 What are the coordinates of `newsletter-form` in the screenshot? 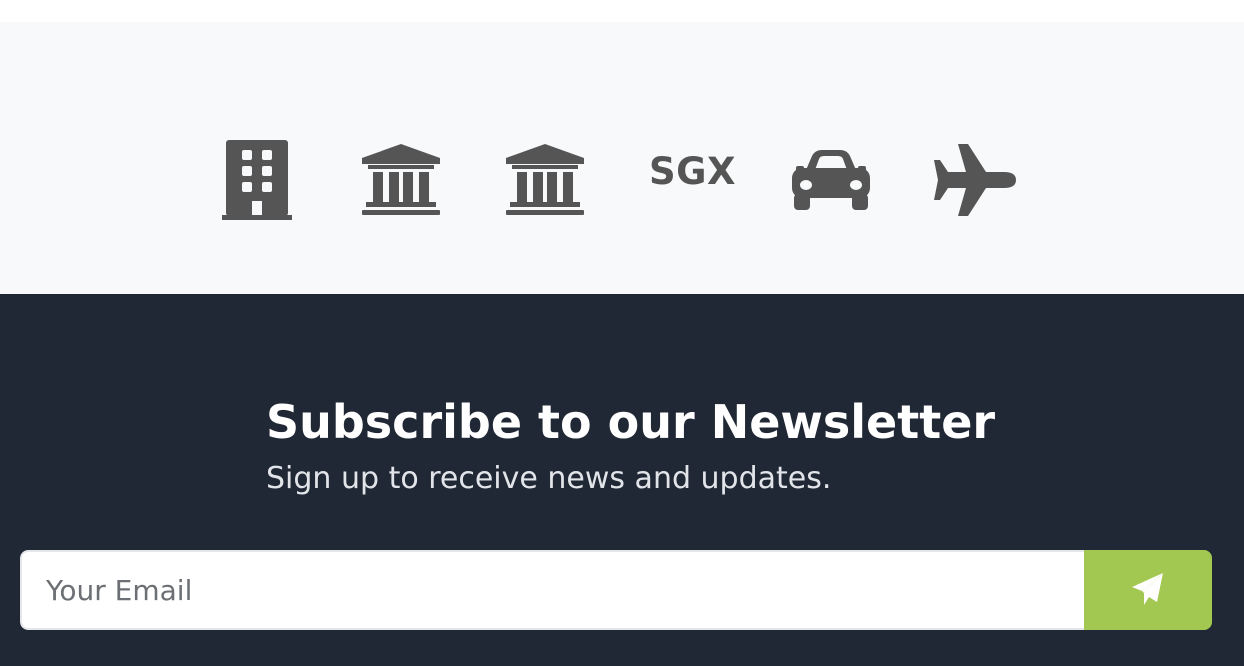 It's located at (616, 590).